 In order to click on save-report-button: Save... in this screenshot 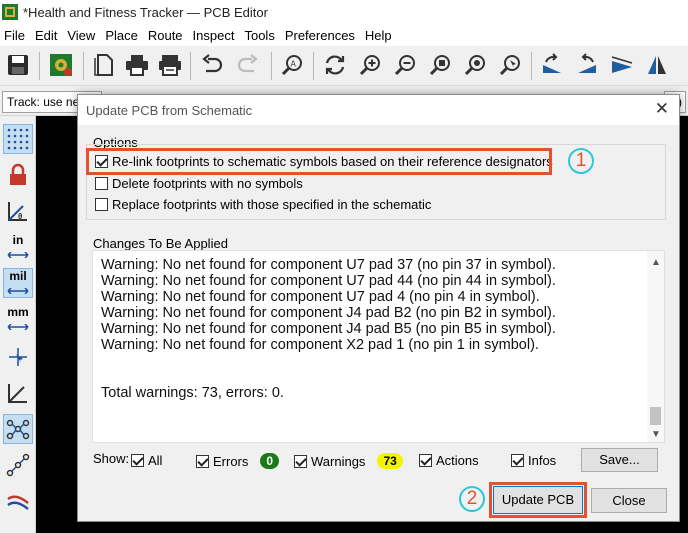, I will do `click(619, 460)`.